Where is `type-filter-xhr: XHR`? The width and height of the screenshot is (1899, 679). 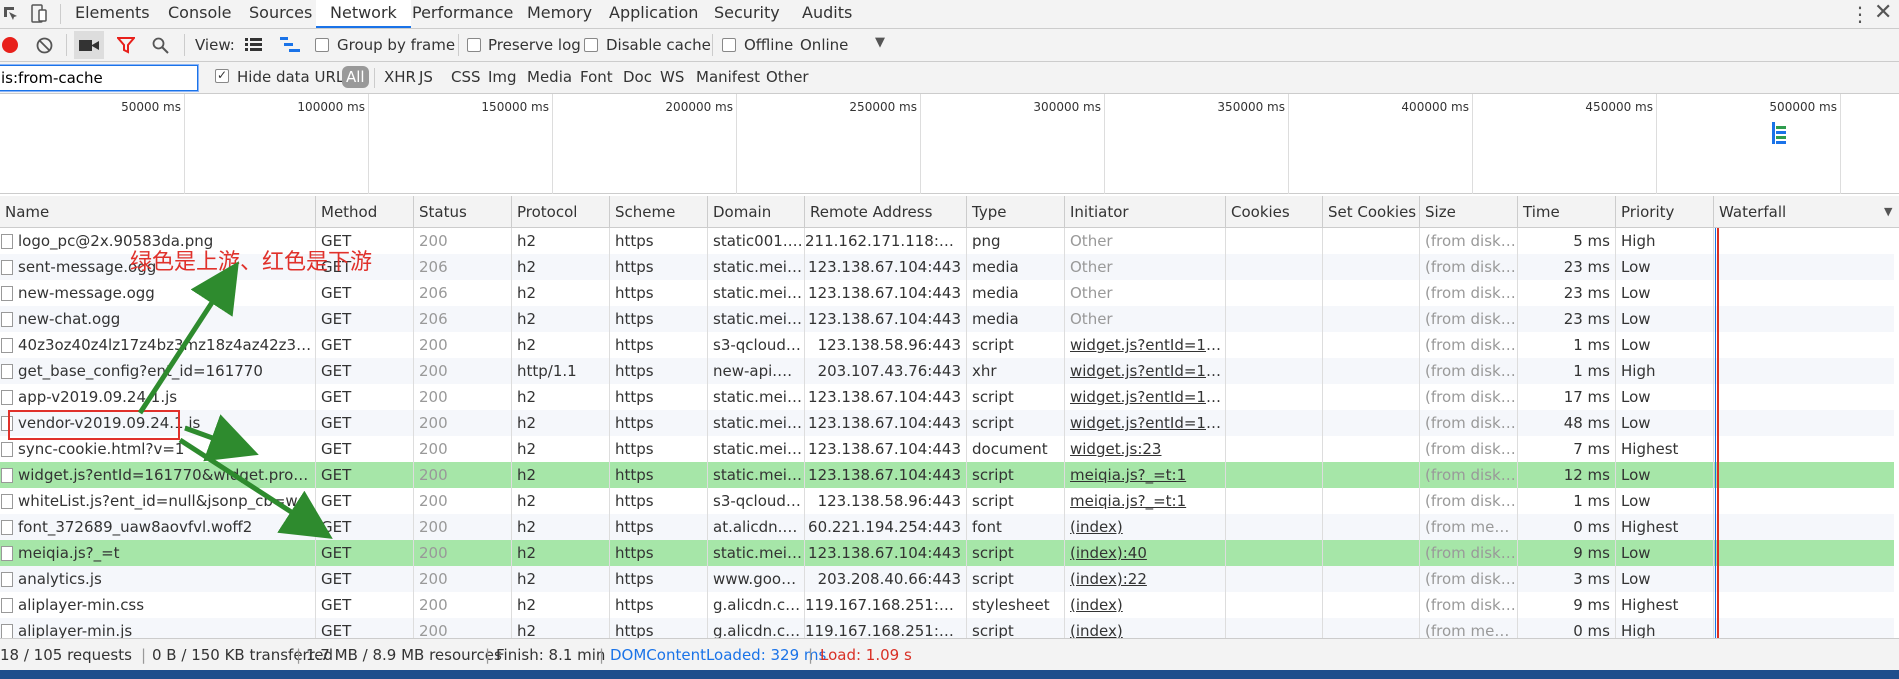 type-filter-xhr: XHR is located at coordinates (400, 77).